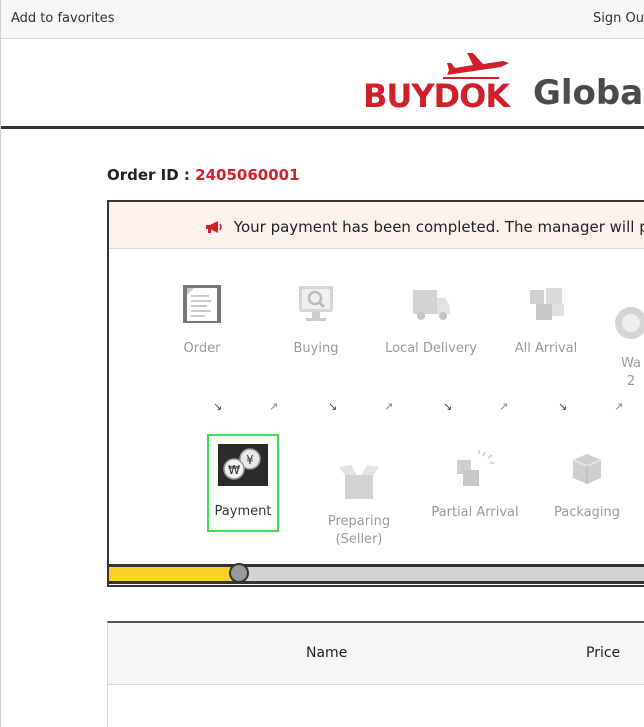 The height and width of the screenshot is (727, 644). I want to click on partial-boxes-icon, so click(475, 468).